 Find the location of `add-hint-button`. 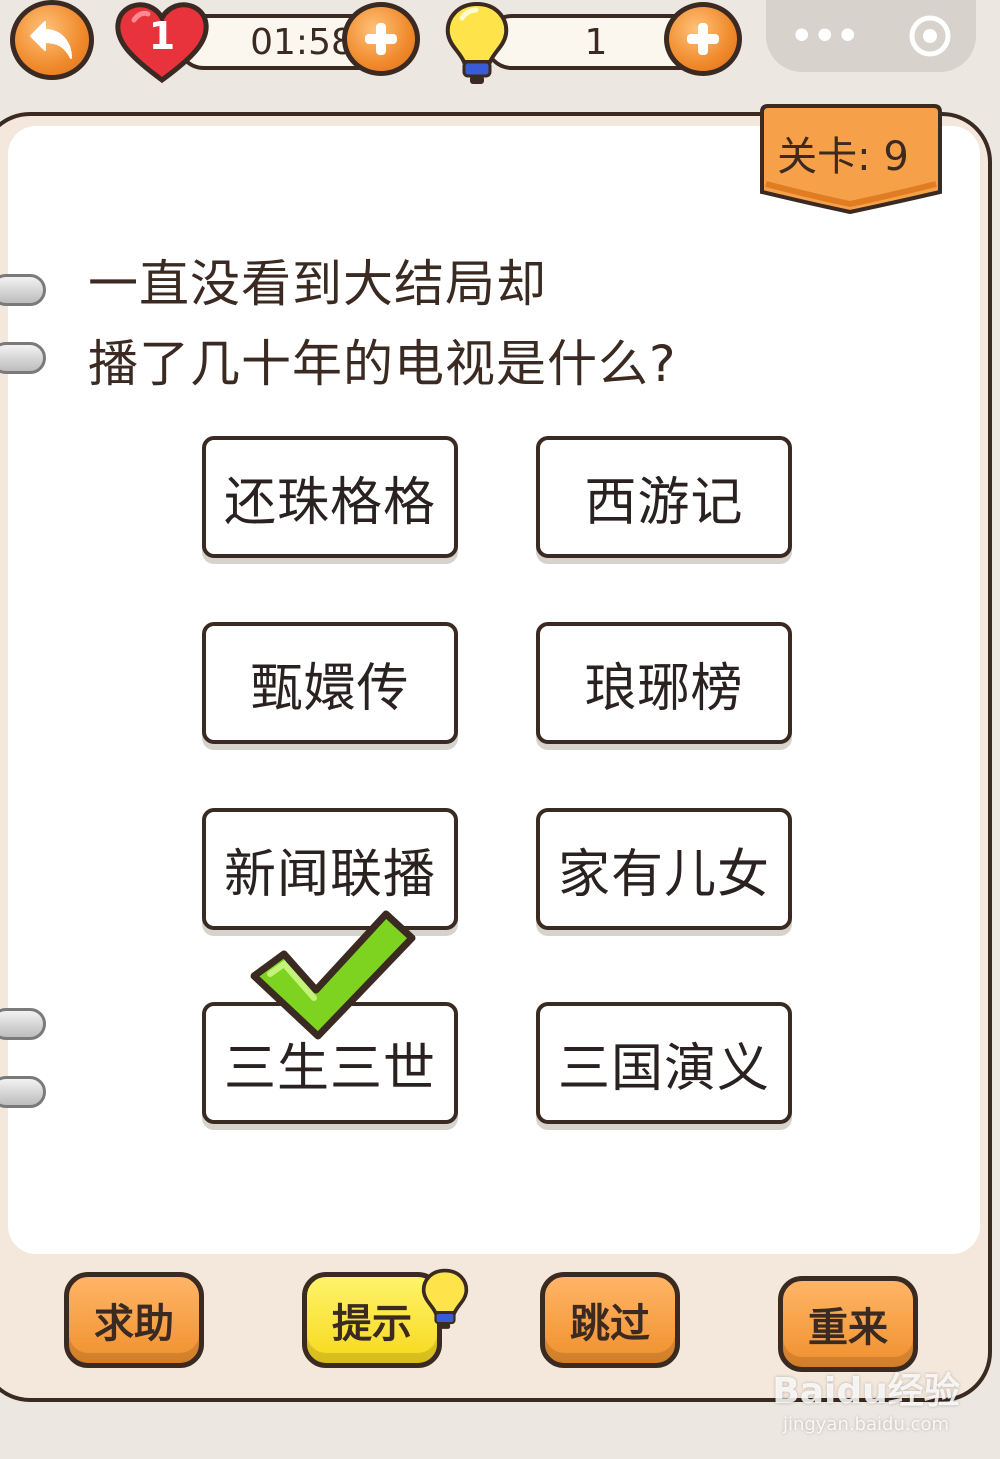

add-hint-button is located at coordinates (703, 39).